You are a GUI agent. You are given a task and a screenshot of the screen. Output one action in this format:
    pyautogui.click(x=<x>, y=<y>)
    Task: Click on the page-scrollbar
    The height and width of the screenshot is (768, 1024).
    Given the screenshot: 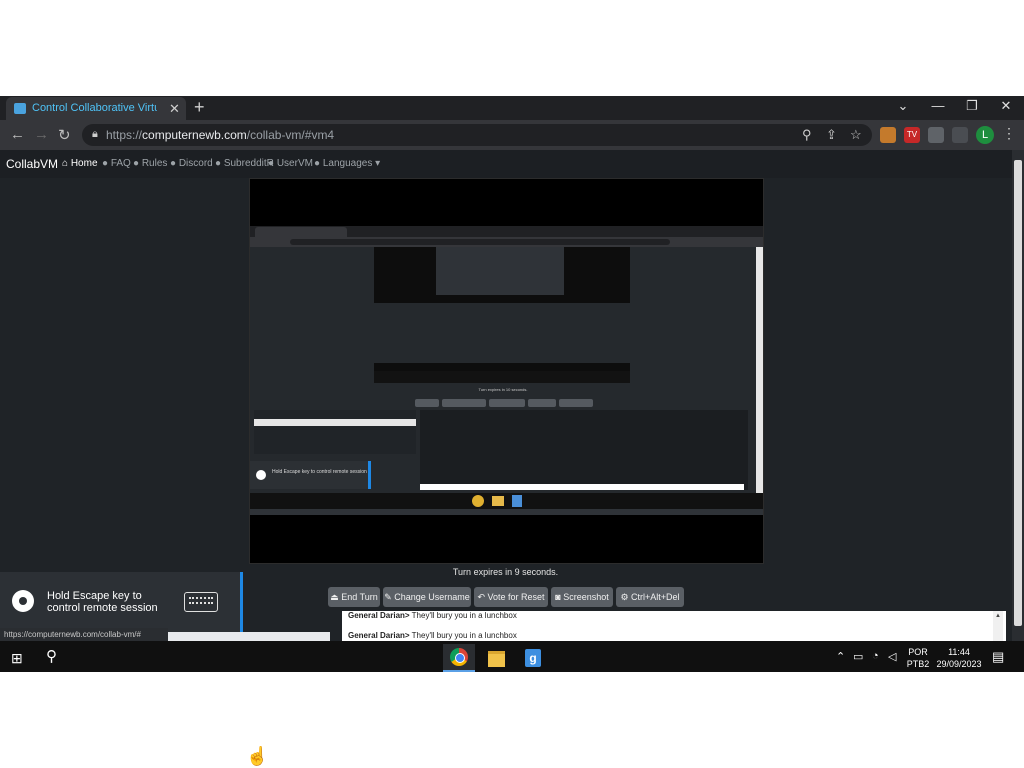 What is the action you would take?
    pyautogui.click(x=1018, y=395)
    